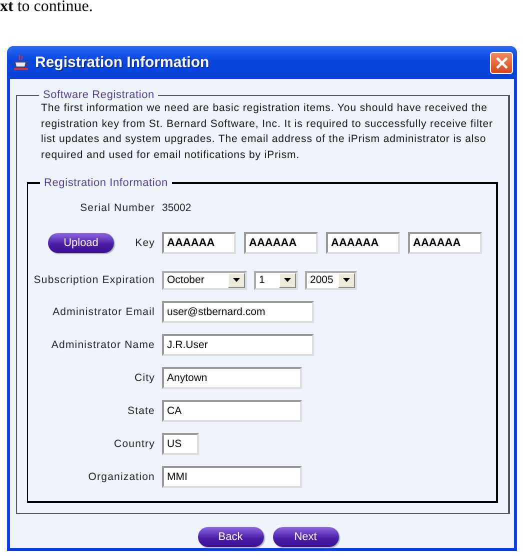  What do you see at coordinates (117, 208) in the screenshot?
I see `field-label: Serial Number` at bounding box center [117, 208].